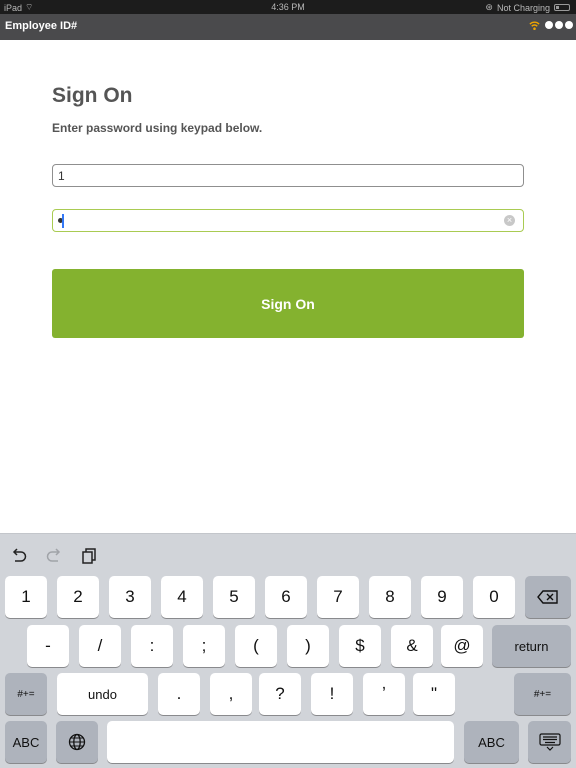 This screenshot has width=576, height=768. Describe the element at coordinates (54, 556) in the screenshot. I see `redo-icon` at that location.